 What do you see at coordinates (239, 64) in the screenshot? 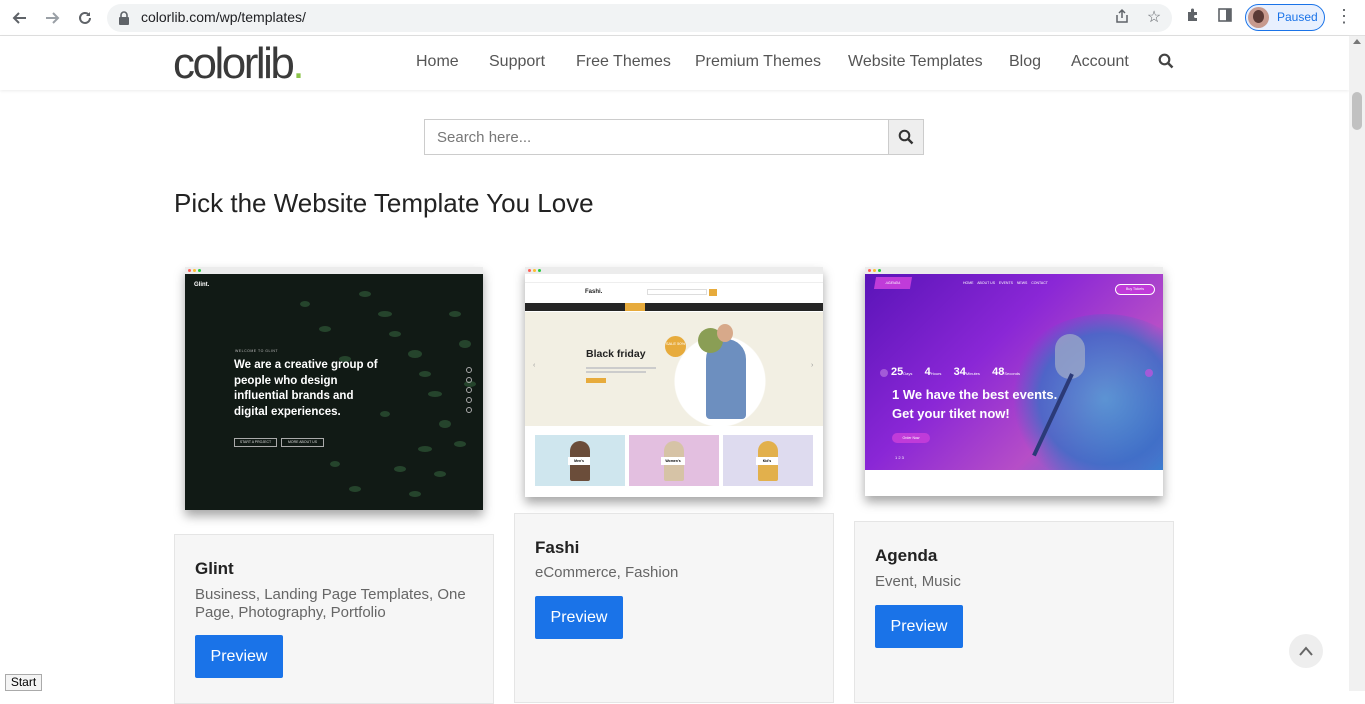
I see `site-logo: colorlib.` at bounding box center [239, 64].